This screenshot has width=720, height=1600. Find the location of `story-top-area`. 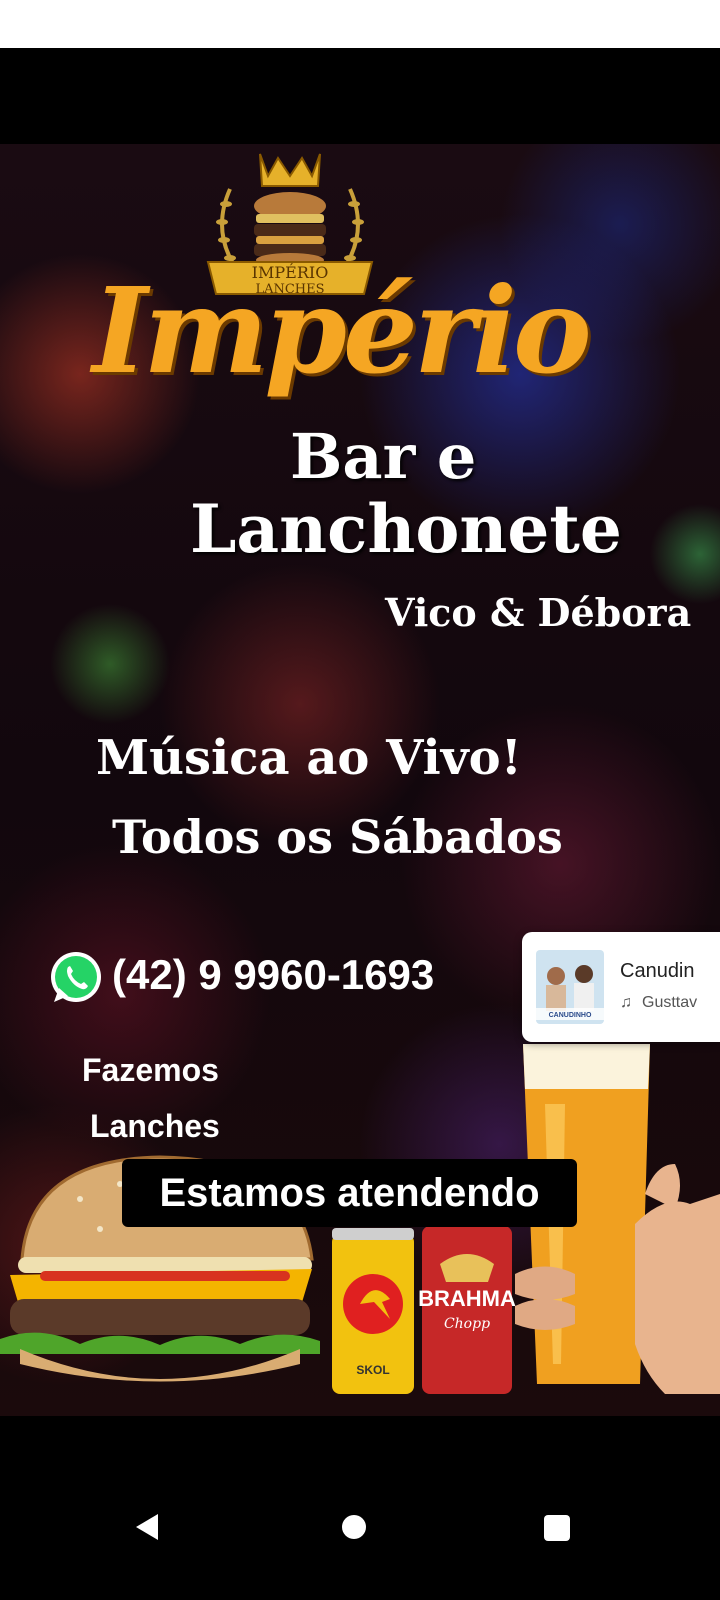

story-top-area is located at coordinates (360, 96).